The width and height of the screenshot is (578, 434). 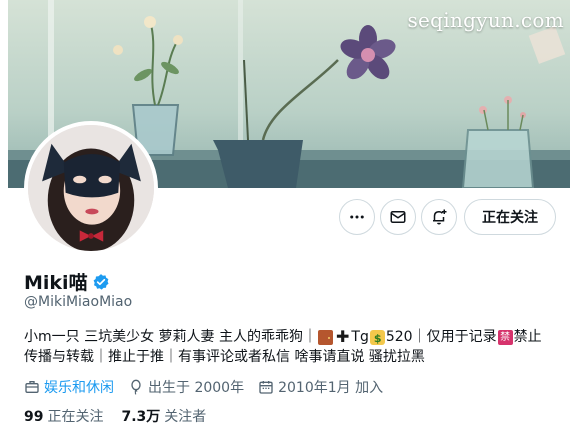 I want to click on avatar-image, so click(x=91, y=188).